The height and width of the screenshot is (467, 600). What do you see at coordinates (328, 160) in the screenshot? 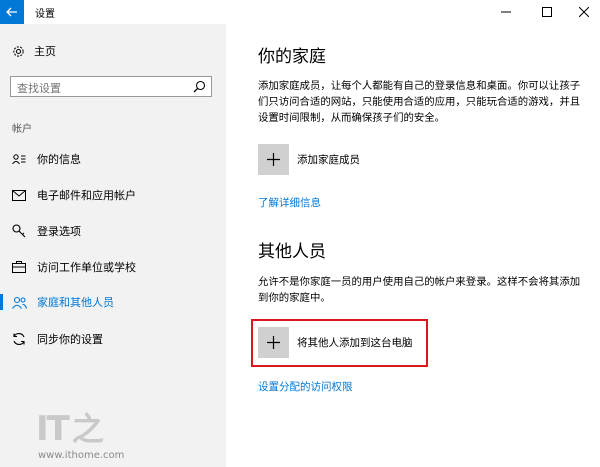
I see `add-family-member-label: 添加家庭成员` at bounding box center [328, 160].